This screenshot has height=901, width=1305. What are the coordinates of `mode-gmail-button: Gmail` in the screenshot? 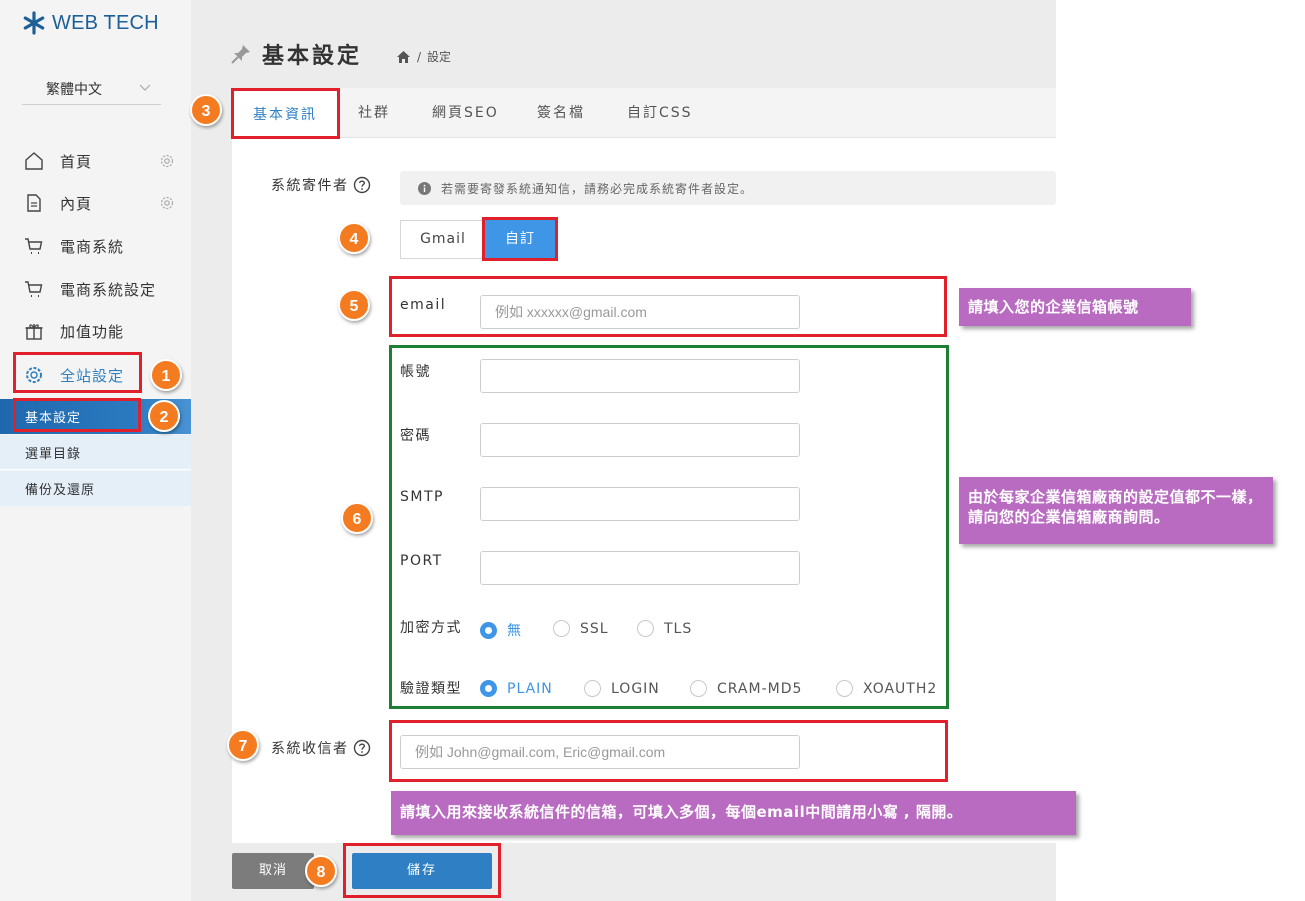 It's located at (442, 239).